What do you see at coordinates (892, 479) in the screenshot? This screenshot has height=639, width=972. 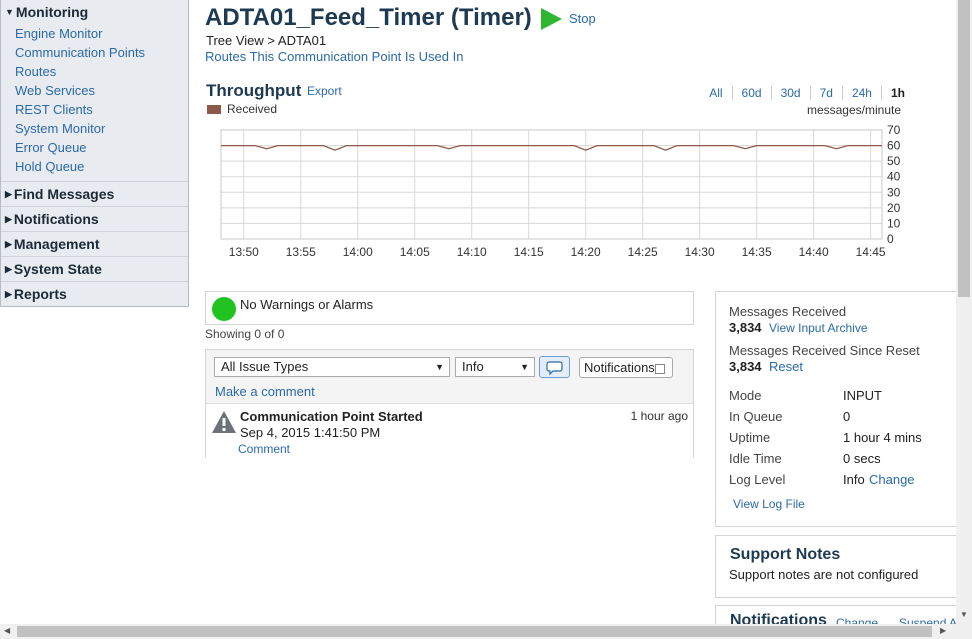 I see `log-level-change-link: Change` at bounding box center [892, 479].